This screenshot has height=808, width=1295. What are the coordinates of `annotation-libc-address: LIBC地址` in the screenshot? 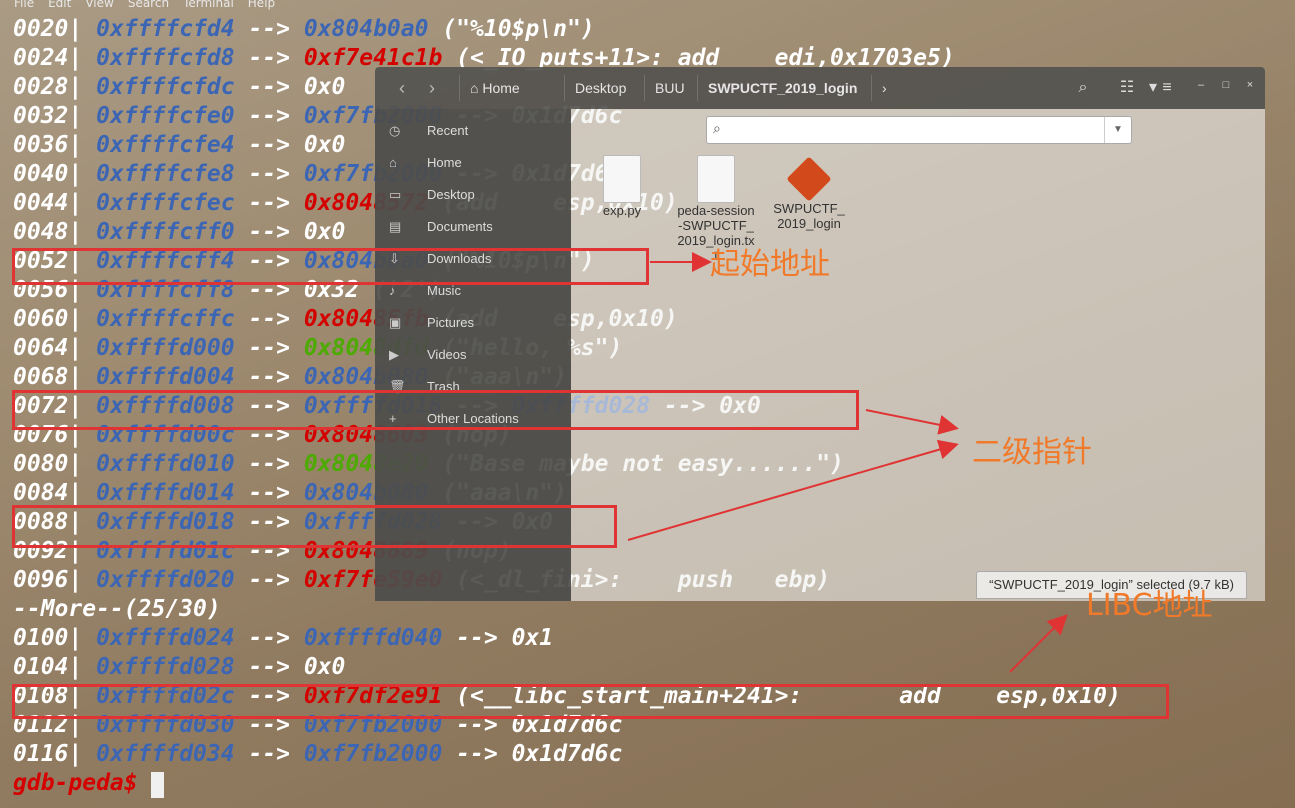 It's located at (1149, 605).